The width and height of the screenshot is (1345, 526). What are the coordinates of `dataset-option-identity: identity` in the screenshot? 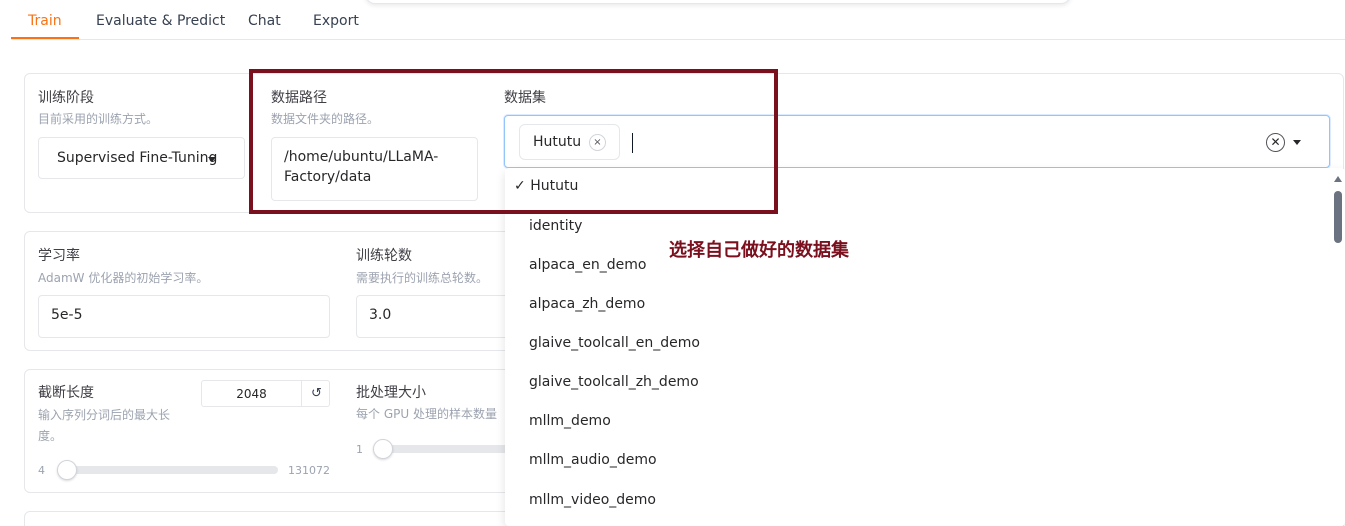 It's located at (555, 226).